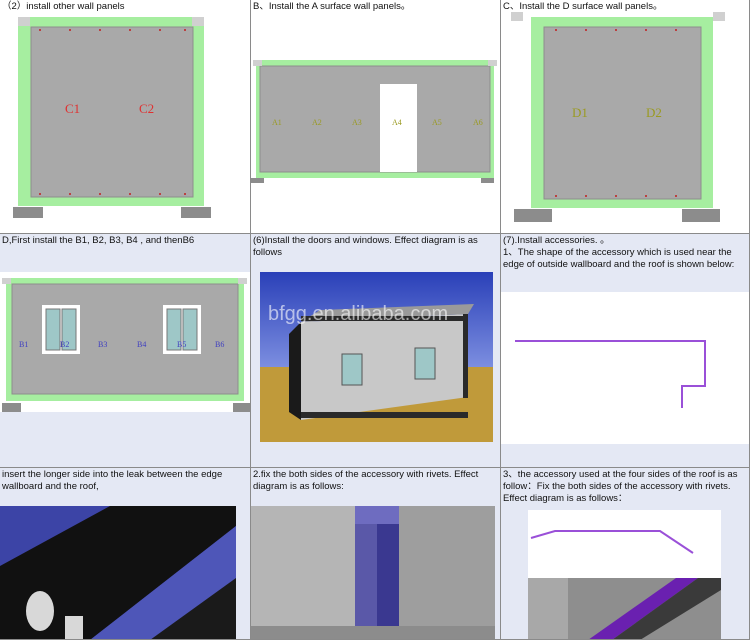 This screenshot has width=750, height=640. Describe the element at coordinates (624, 574) in the screenshot. I see `roof-accessory-diagram` at that location.